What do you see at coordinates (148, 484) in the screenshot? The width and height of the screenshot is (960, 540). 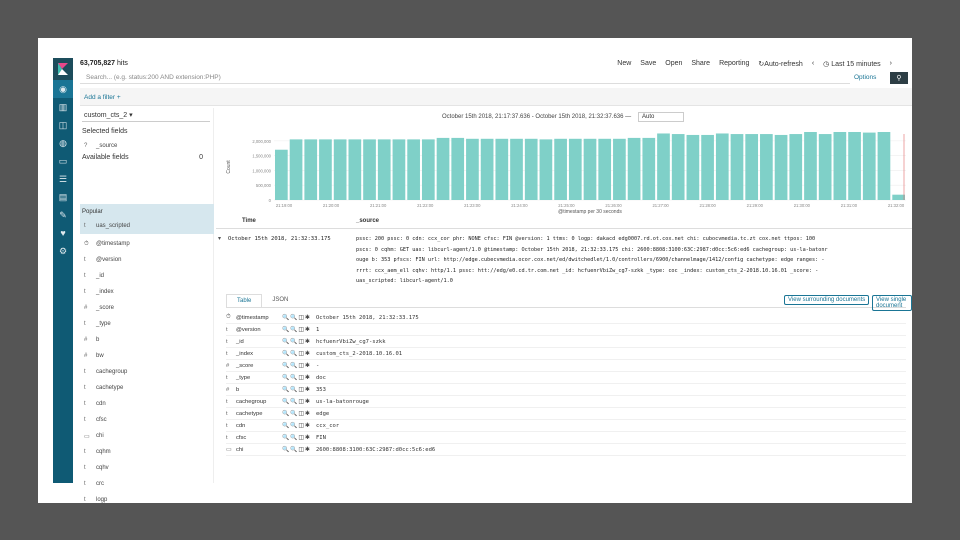 I see `field-item: t crc` at bounding box center [148, 484].